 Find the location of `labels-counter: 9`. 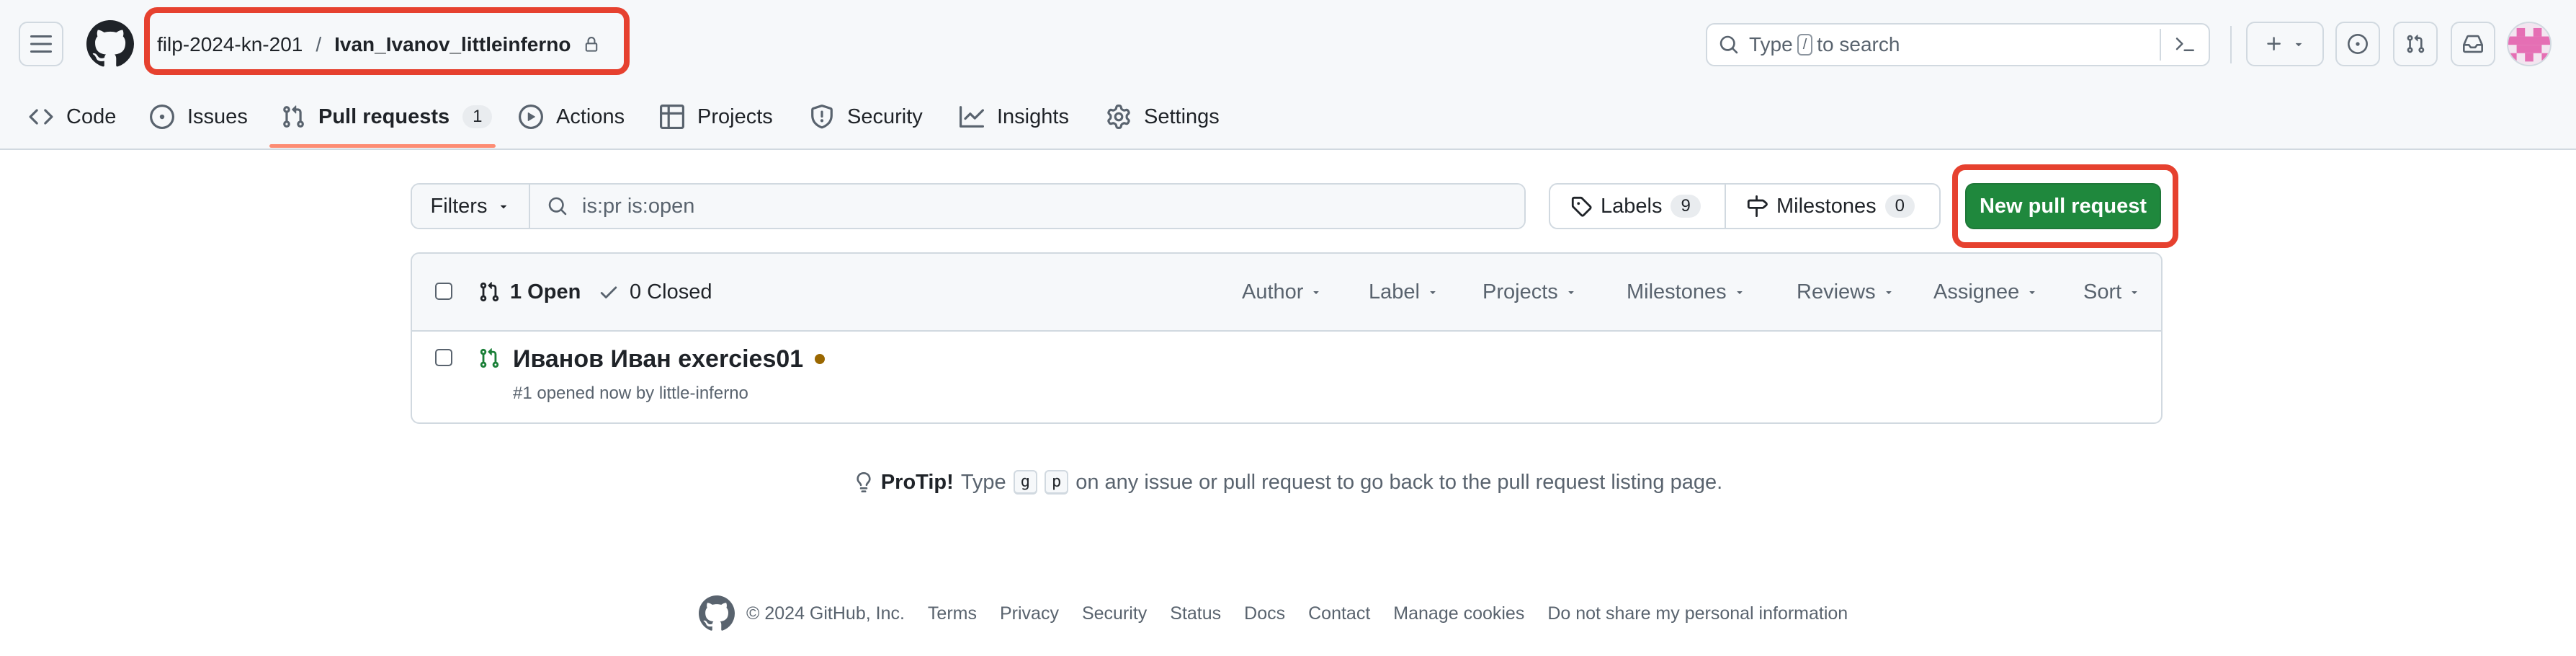

labels-counter: 9 is located at coordinates (1686, 206).